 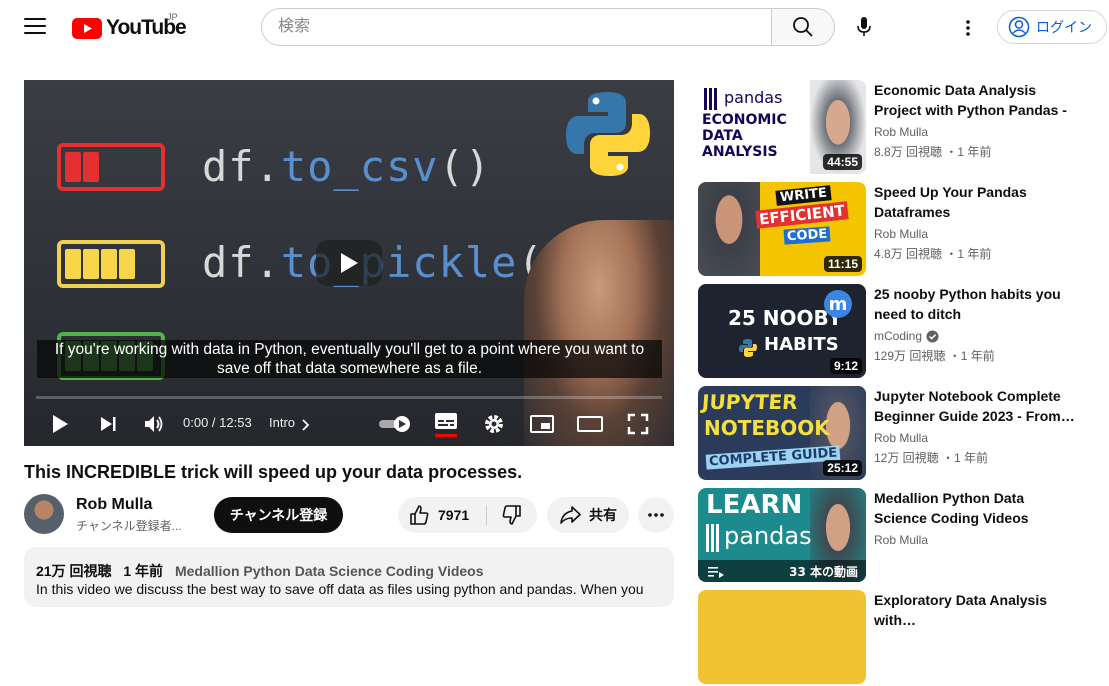 I want to click on thumbs-down-icon, so click(x=511, y=515).